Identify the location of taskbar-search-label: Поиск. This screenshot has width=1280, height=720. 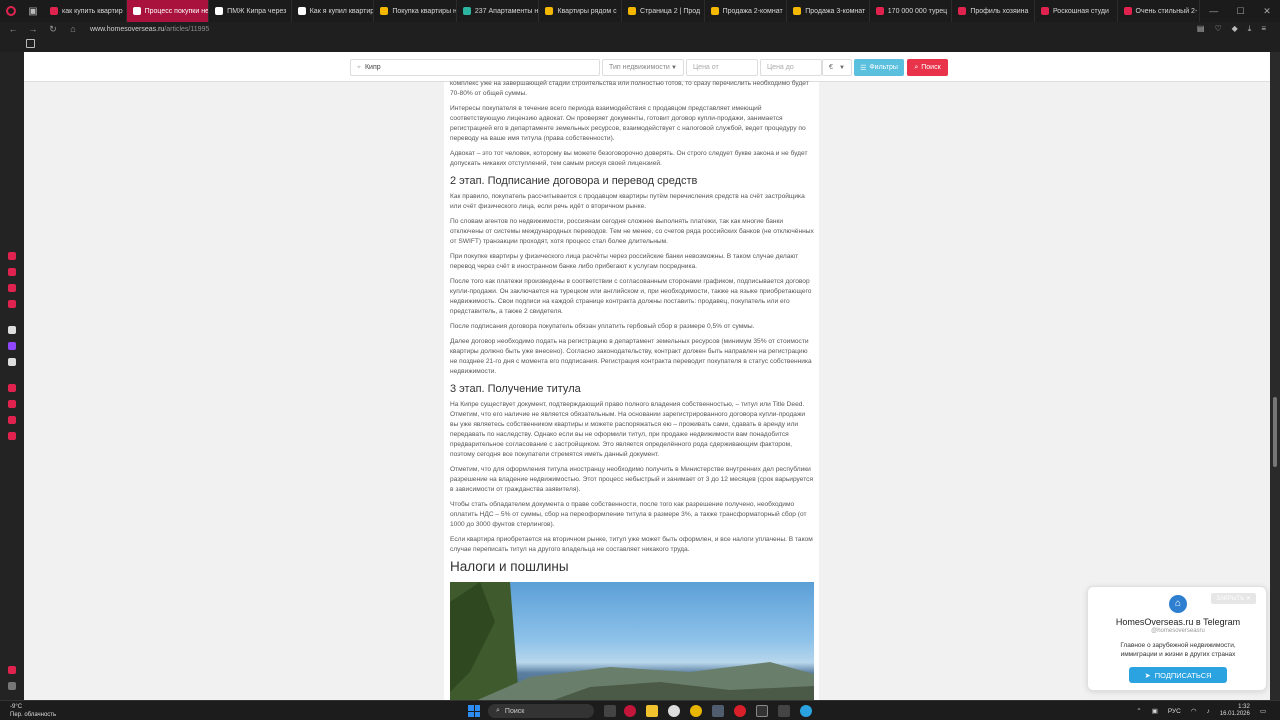
(514, 711).